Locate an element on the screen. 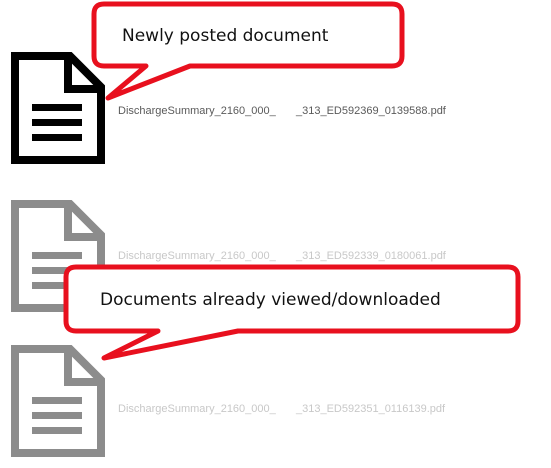 The height and width of the screenshot is (468, 551). callout-label: Documents already viewed/downloaded is located at coordinates (270, 300).